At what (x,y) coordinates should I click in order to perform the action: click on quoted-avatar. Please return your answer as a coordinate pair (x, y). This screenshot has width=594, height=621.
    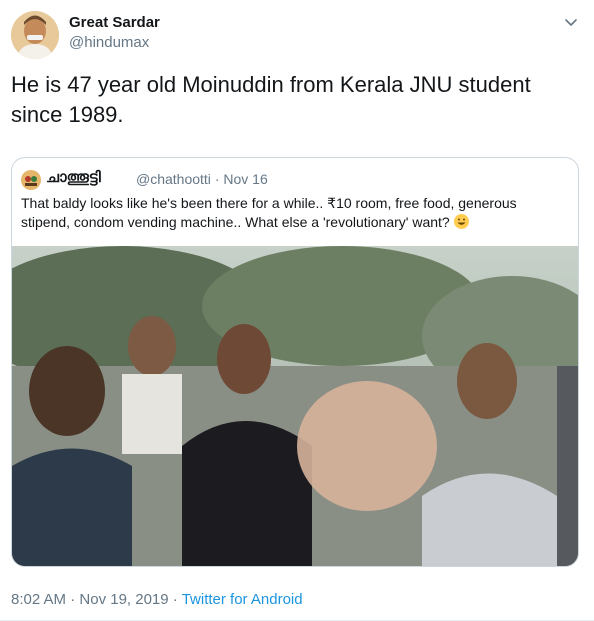
    Looking at the image, I should click on (31, 180).